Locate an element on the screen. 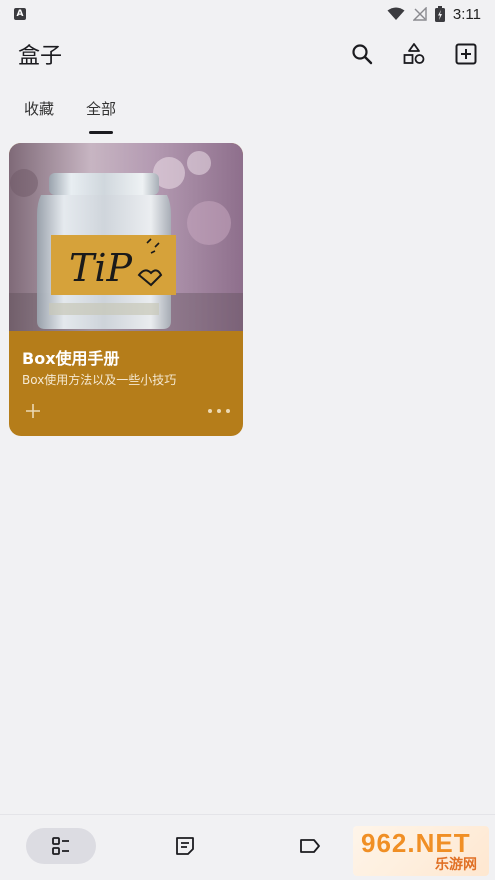 The height and width of the screenshot is (880, 495). dashboard-icon is located at coordinates (60, 846).